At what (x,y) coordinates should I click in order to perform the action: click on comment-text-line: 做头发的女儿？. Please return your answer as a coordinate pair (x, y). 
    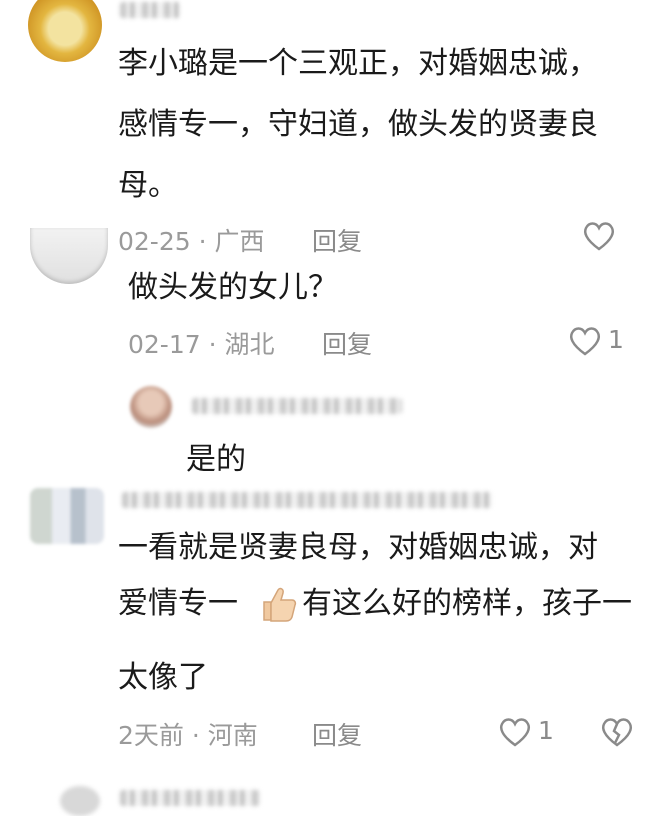
    Looking at the image, I should click on (233, 287).